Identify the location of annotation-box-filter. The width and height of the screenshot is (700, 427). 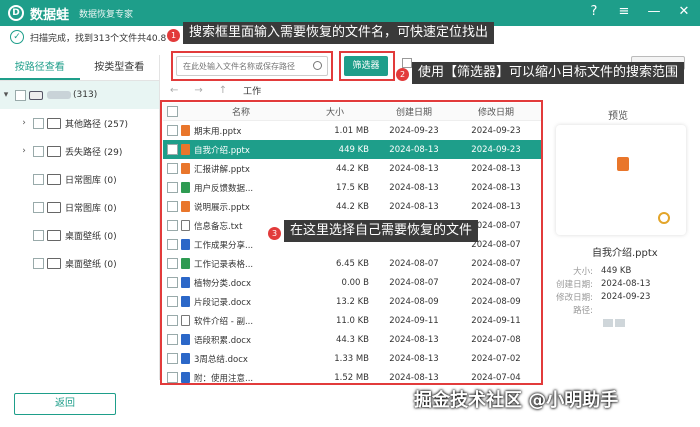
(367, 66).